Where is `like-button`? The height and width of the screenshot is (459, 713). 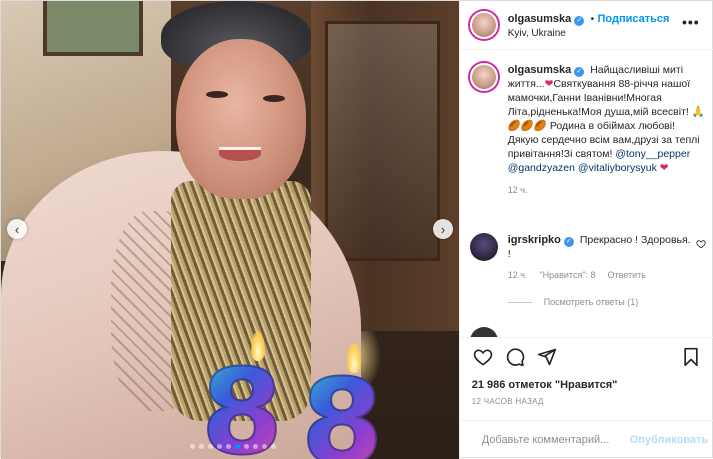 like-button is located at coordinates (483, 357).